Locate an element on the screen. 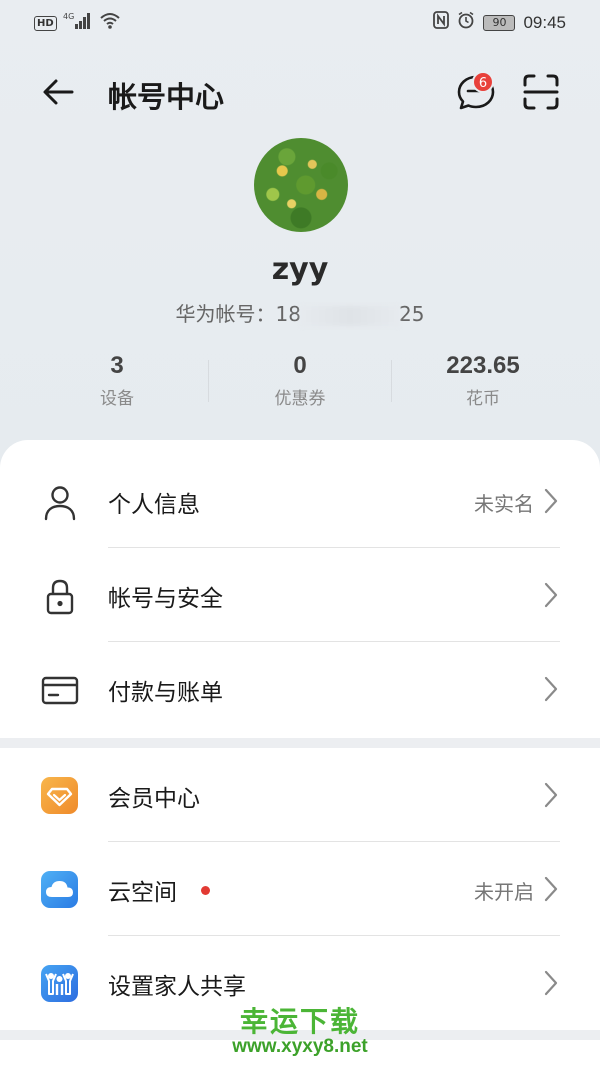 This screenshot has width=600, height=1067. stat-label: 花币 is located at coordinates (483, 399).